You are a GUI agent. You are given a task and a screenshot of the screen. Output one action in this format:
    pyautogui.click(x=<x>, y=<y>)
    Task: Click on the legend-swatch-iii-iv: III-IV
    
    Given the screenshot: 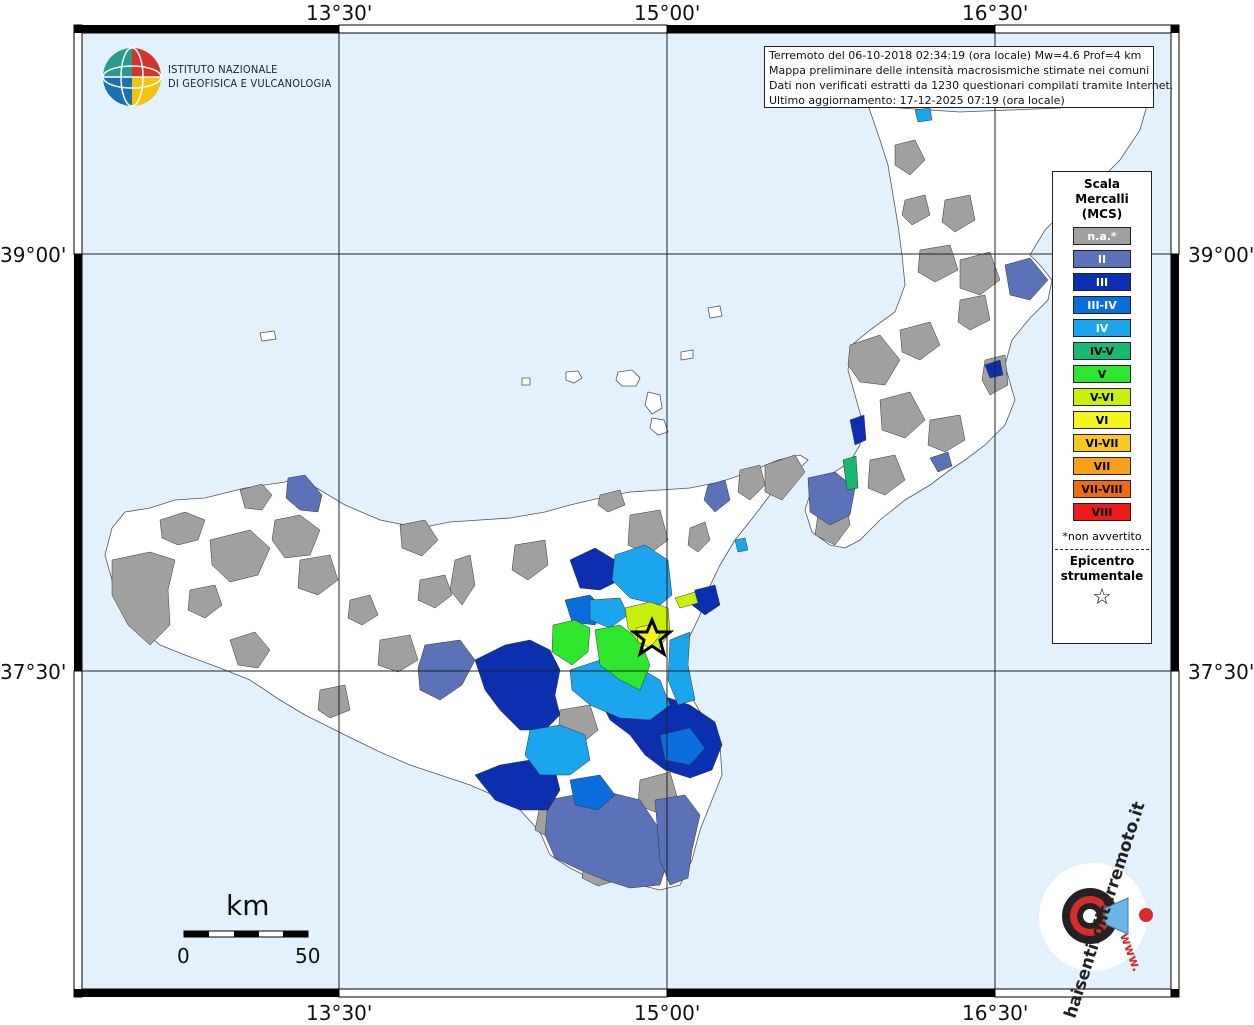 What is the action you would take?
    pyautogui.click(x=1102, y=305)
    